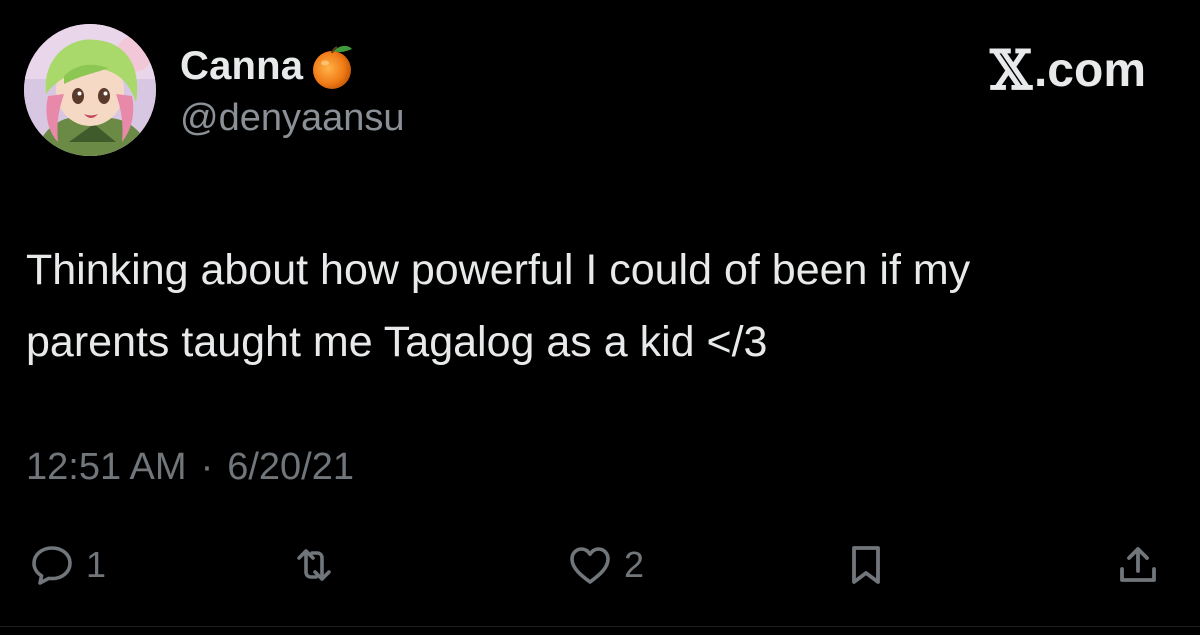 This screenshot has width=1200, height=635. I want to click on avatar-image, so click(90, 90).